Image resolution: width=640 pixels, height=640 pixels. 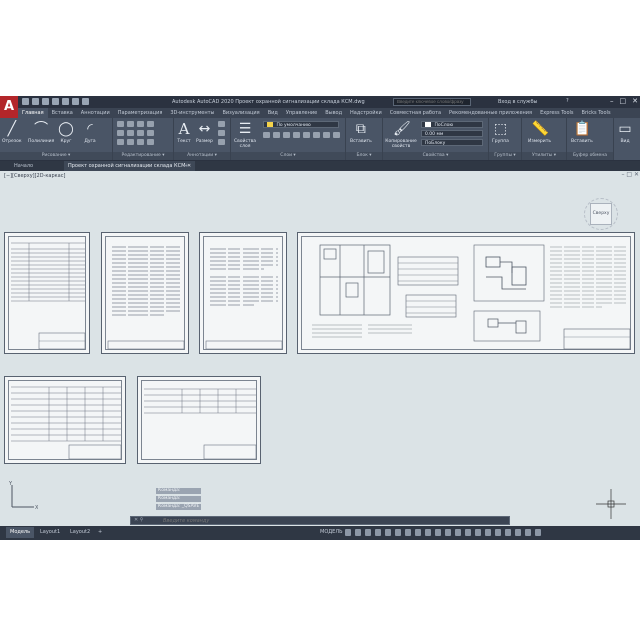 I want to click on line-tool-button: ╱ Отрезок, so click(x=12, y=132).